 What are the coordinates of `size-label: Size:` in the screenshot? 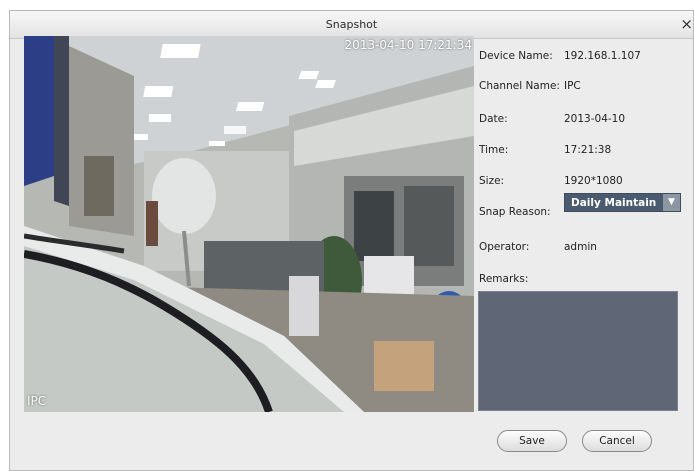 It's located at (492, 181).